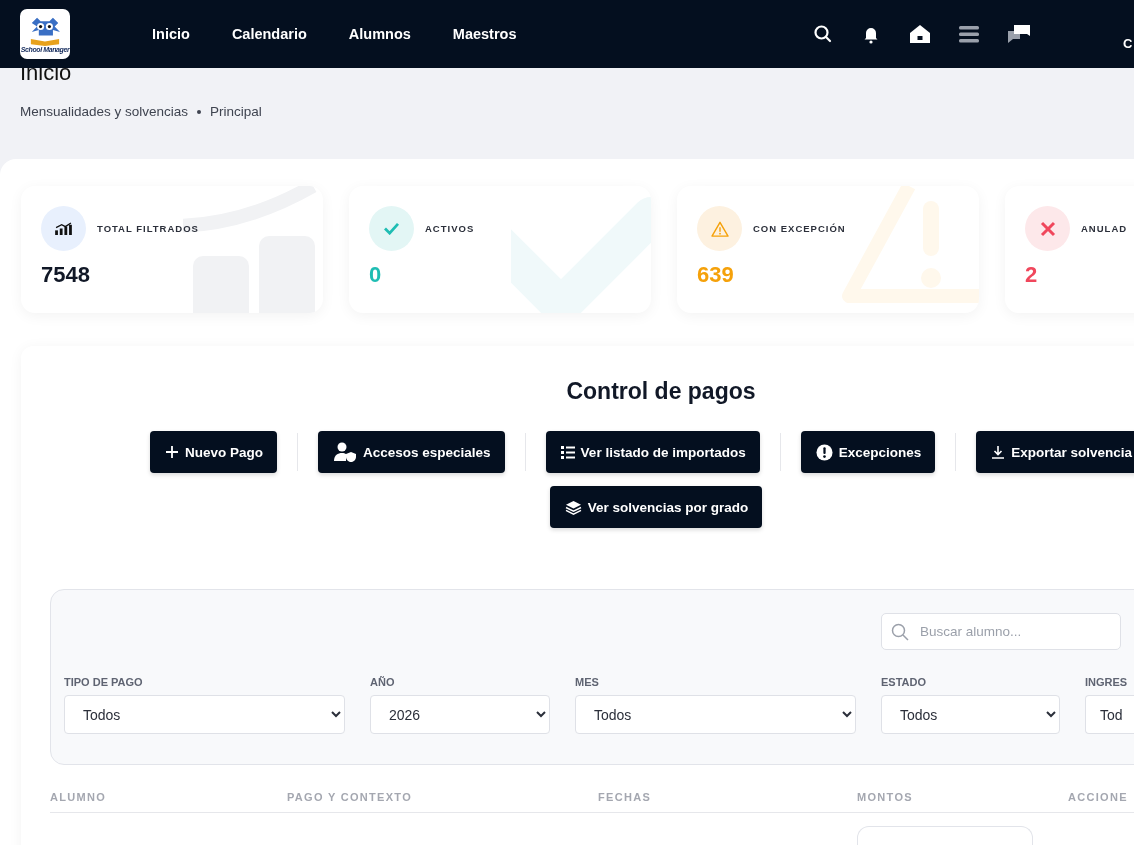 The height and width of the screenshot is (845, 1134). I want to click on menu-icon, so click(968, 34).